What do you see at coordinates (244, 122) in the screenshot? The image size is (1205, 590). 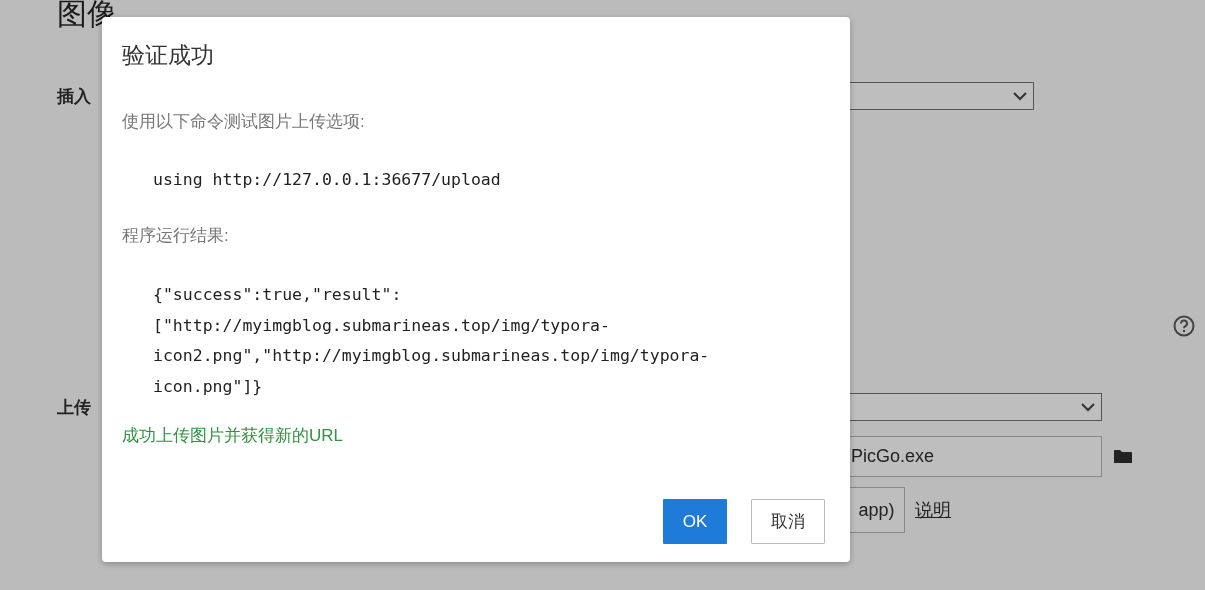 I see `command-intro: 使用以下命令测试图片上传选项:` at bounding box center [244, 122].